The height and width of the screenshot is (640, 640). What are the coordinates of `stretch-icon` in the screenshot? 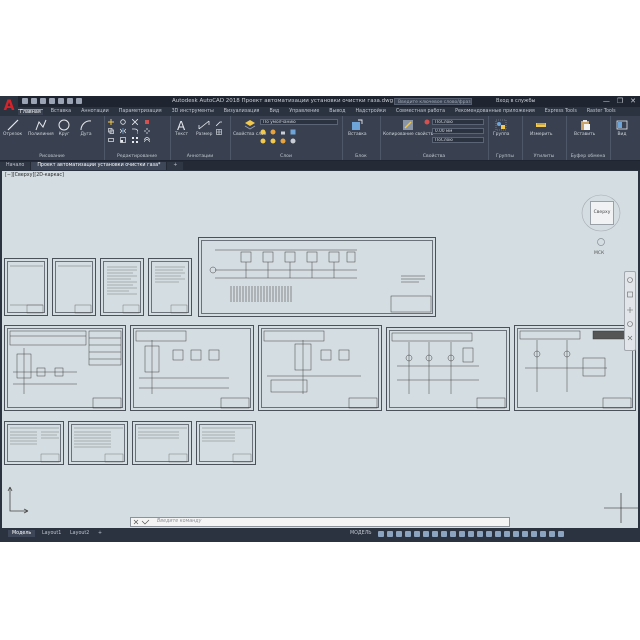 It's located at (111, 140).